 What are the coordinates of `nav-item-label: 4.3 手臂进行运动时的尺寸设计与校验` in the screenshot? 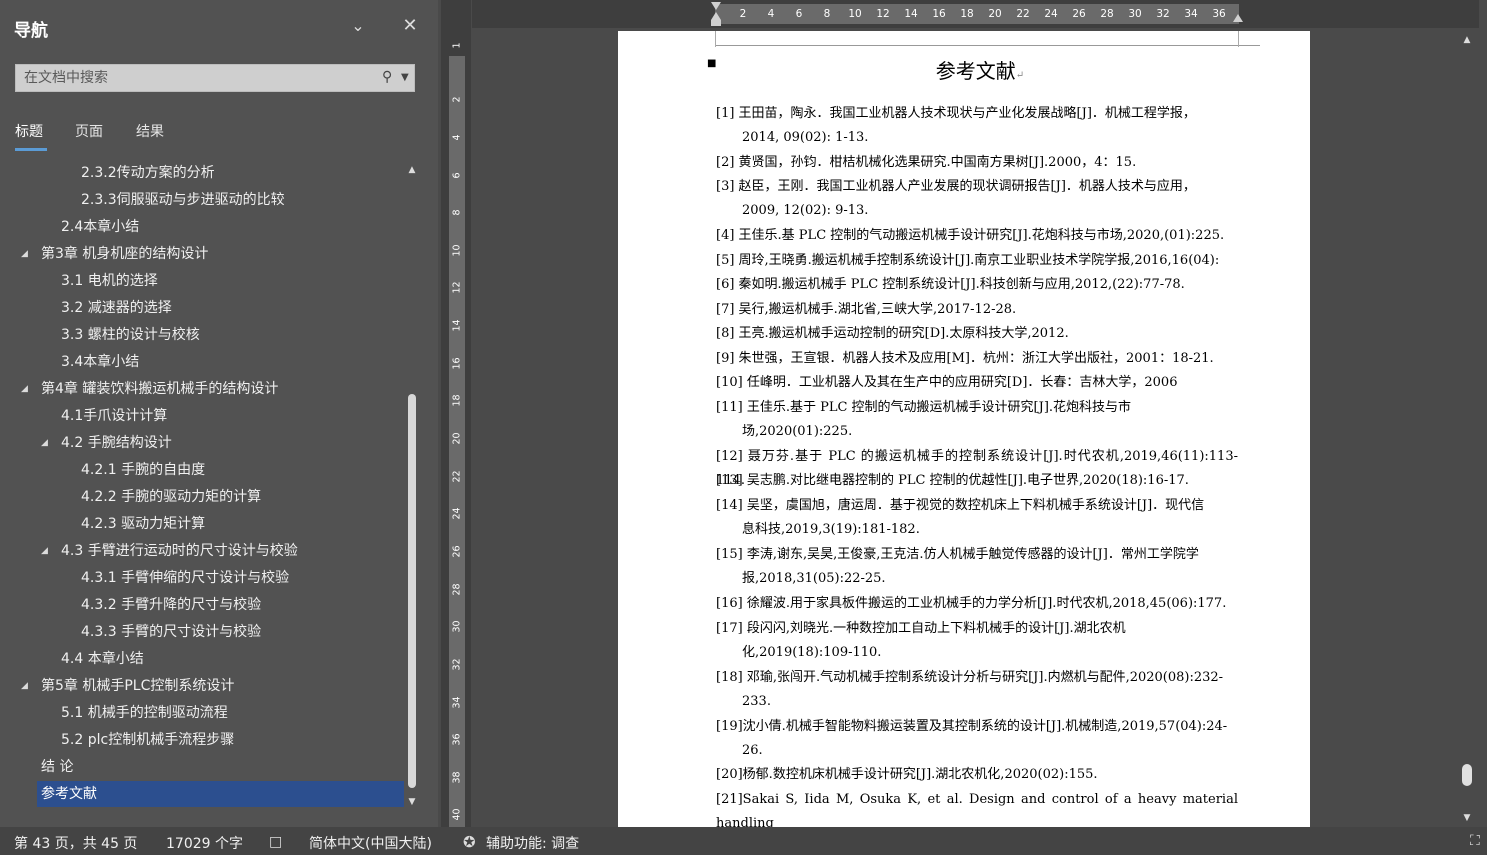 It's located at (179, 551).